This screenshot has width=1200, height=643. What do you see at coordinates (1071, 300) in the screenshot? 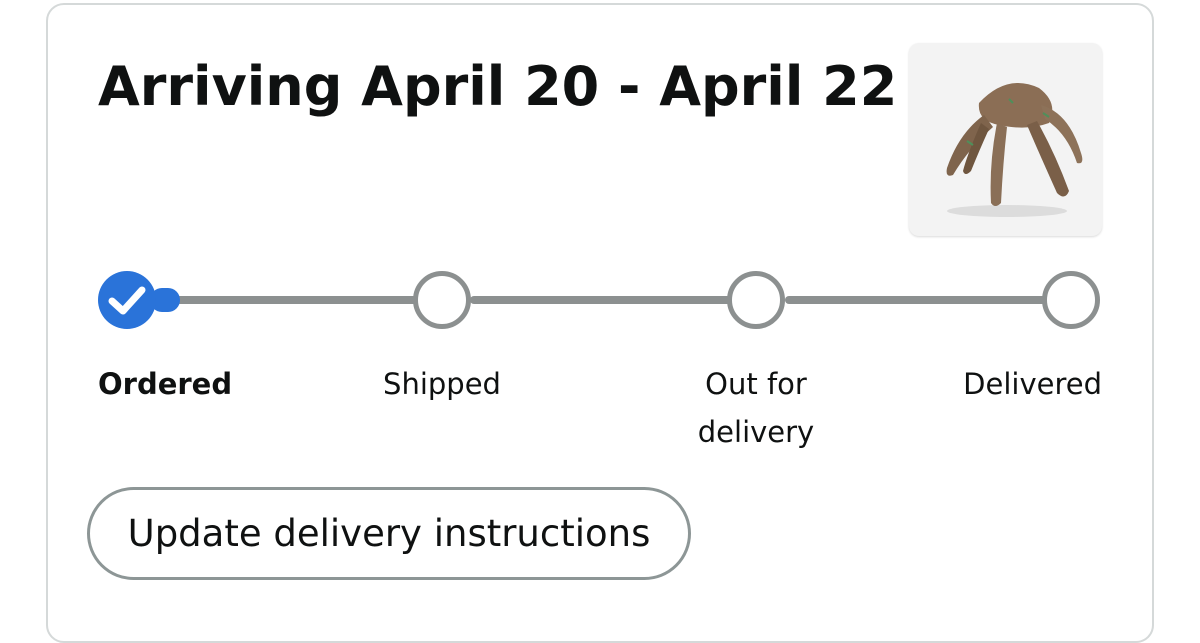
I see `step-delivered-node` at bounding box center [1071, 300].